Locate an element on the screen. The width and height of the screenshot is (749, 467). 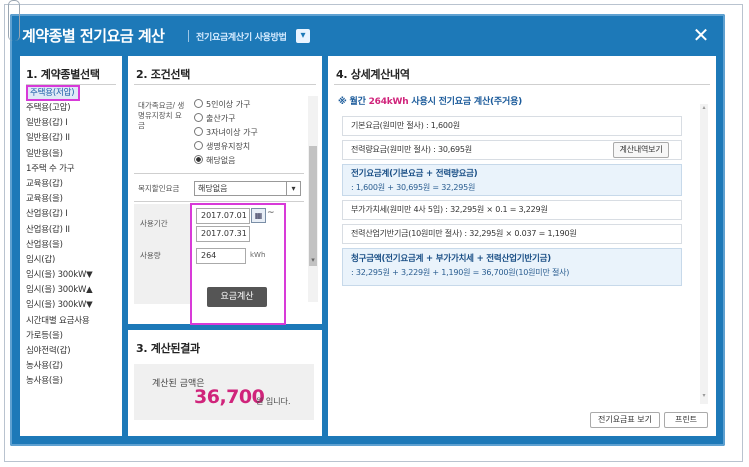
conditions-heading: 2. 조건선택 is located at coordinates (163, 74).